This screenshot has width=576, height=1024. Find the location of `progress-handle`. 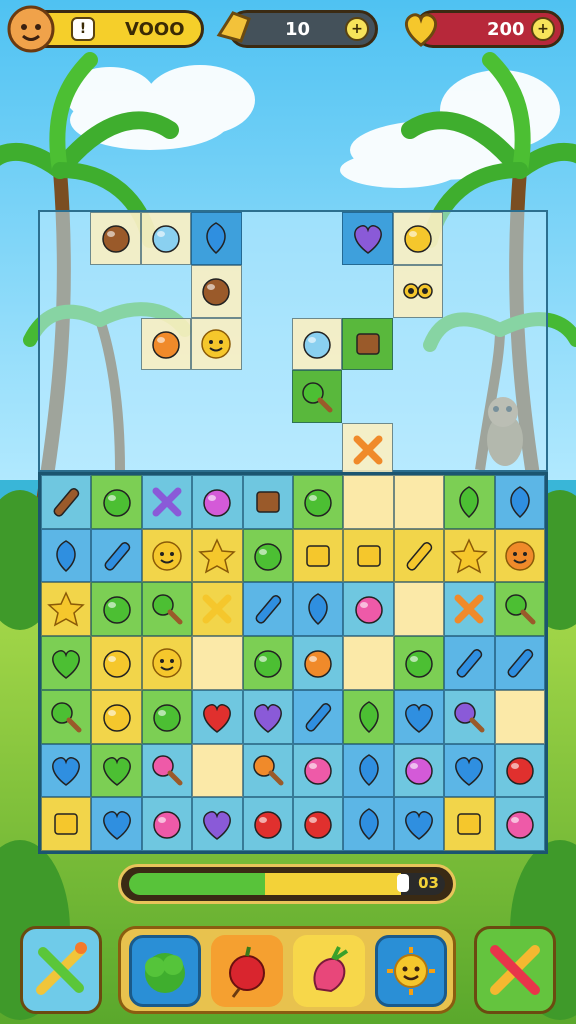

progress-handle is located at coordinates (403, 883).